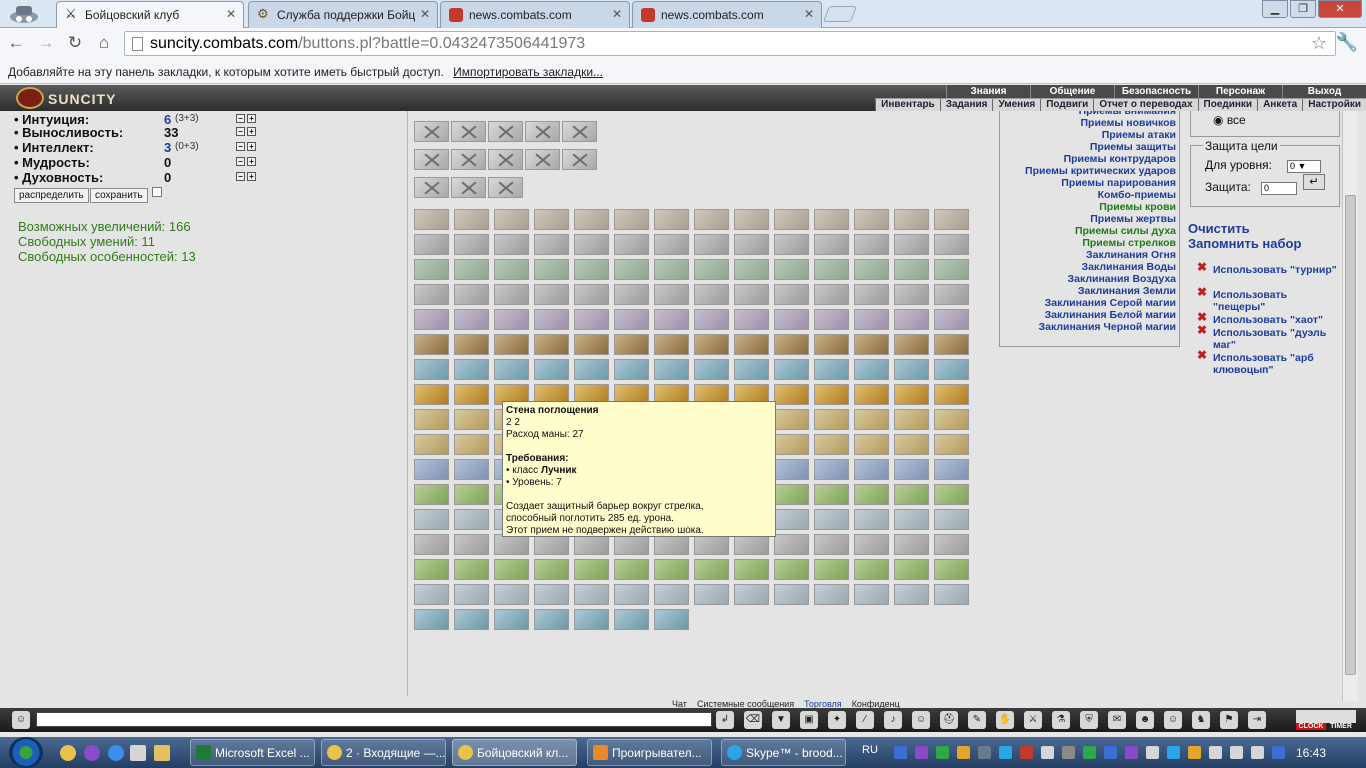 The width and height of the screenshot is (1366, 768). I want to click on category-link: Заклинания Земли, so click(1127, 291).